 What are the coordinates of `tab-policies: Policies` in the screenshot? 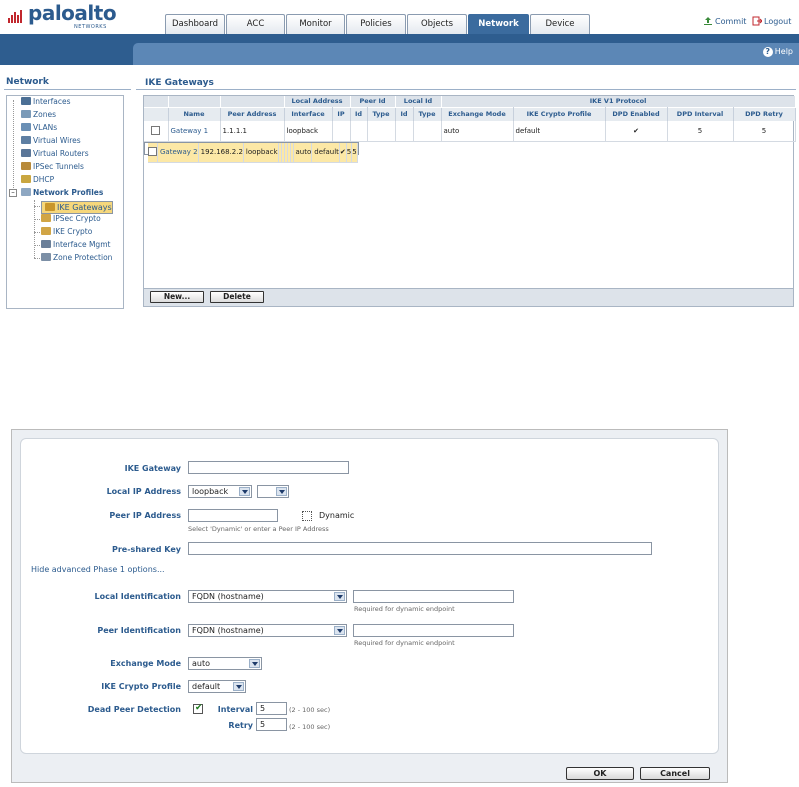 It's located at (376, 24).